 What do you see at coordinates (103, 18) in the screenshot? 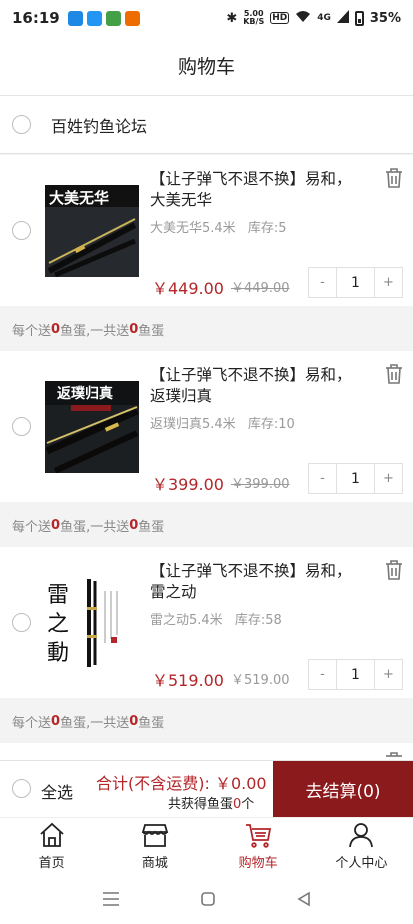
I see `notification-icons` at bounding box center [103, 18].